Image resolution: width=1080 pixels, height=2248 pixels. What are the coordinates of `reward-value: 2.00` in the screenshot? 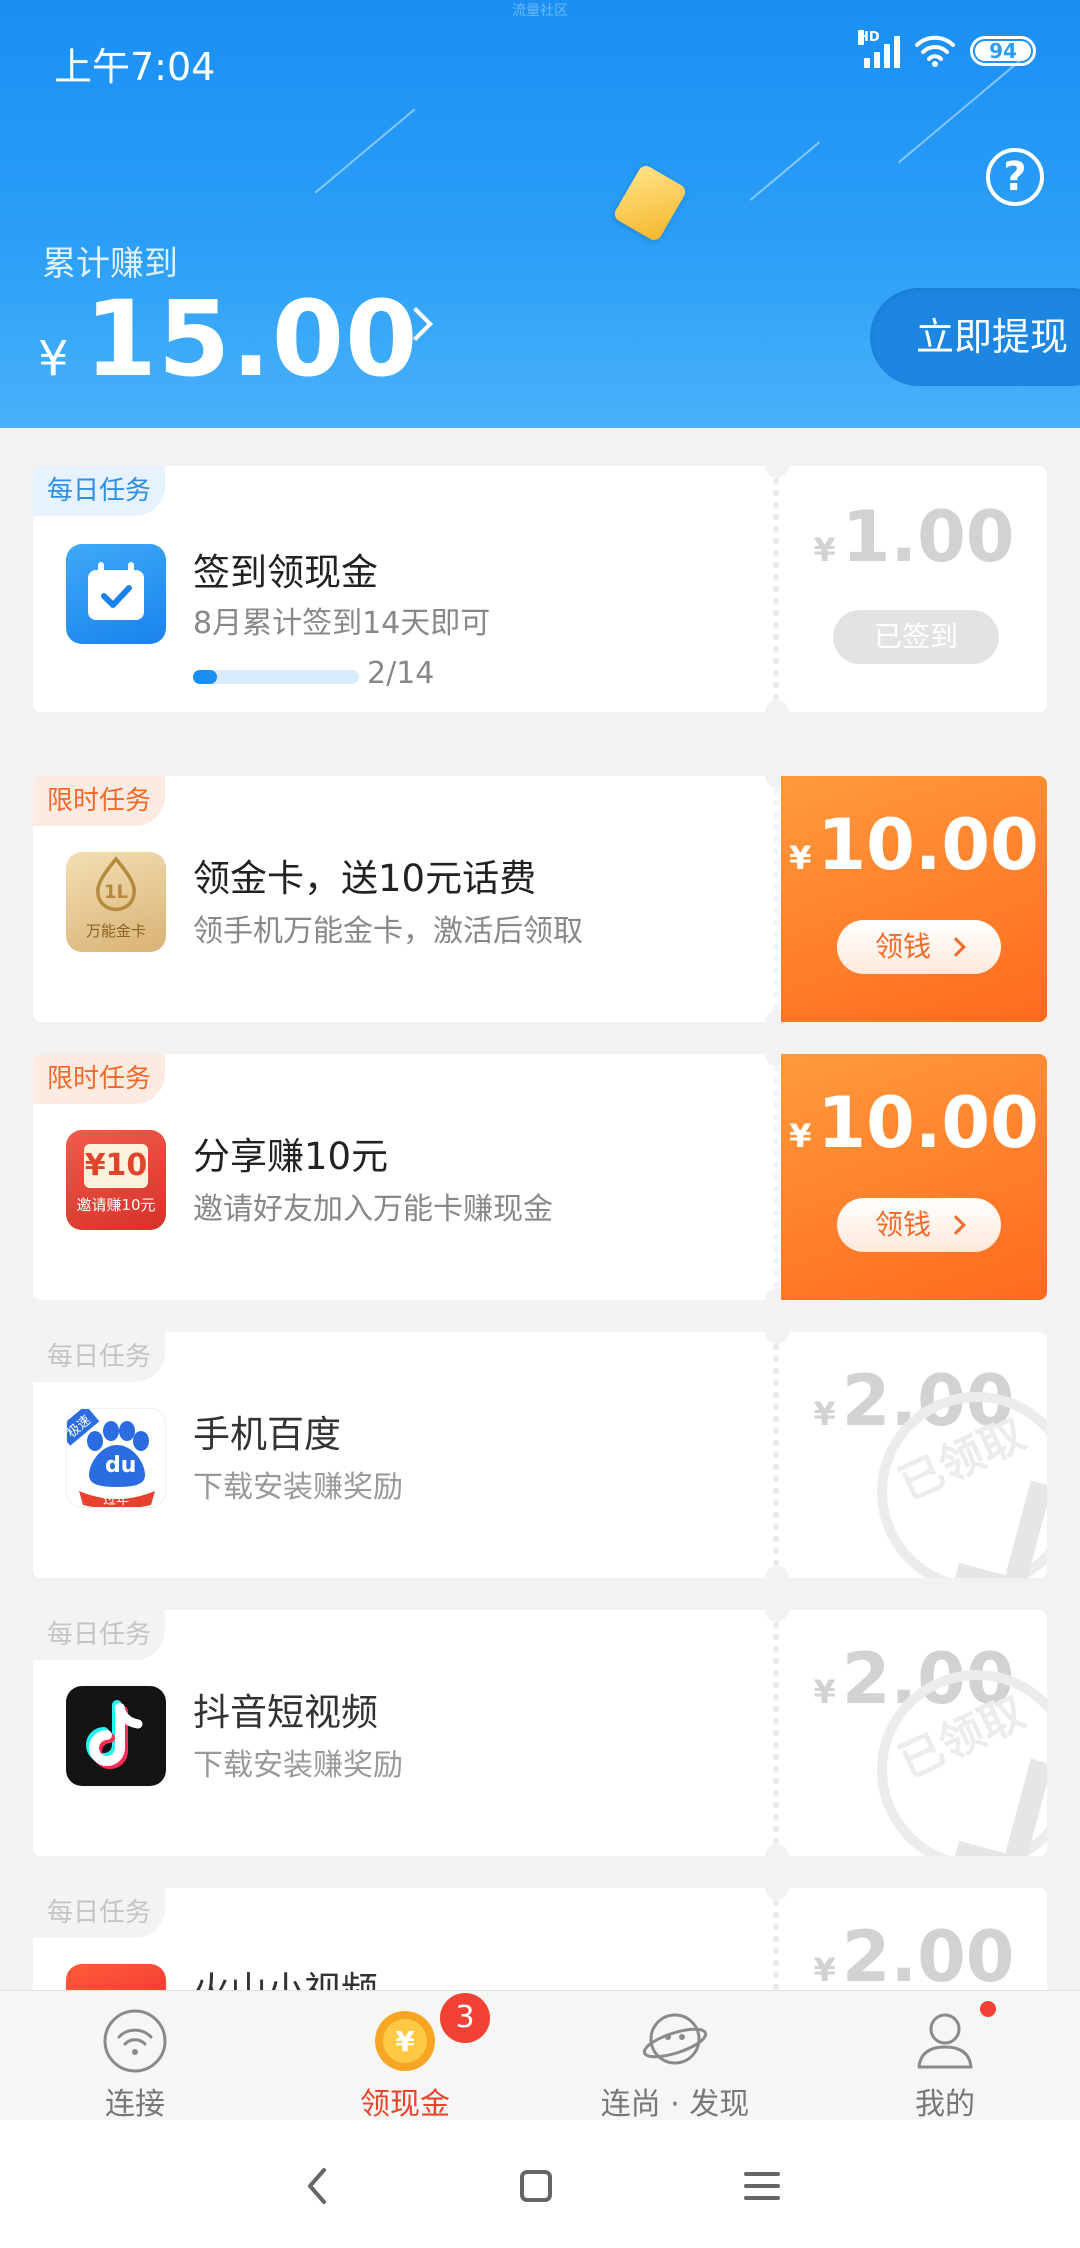 It's located at (928, 1957).